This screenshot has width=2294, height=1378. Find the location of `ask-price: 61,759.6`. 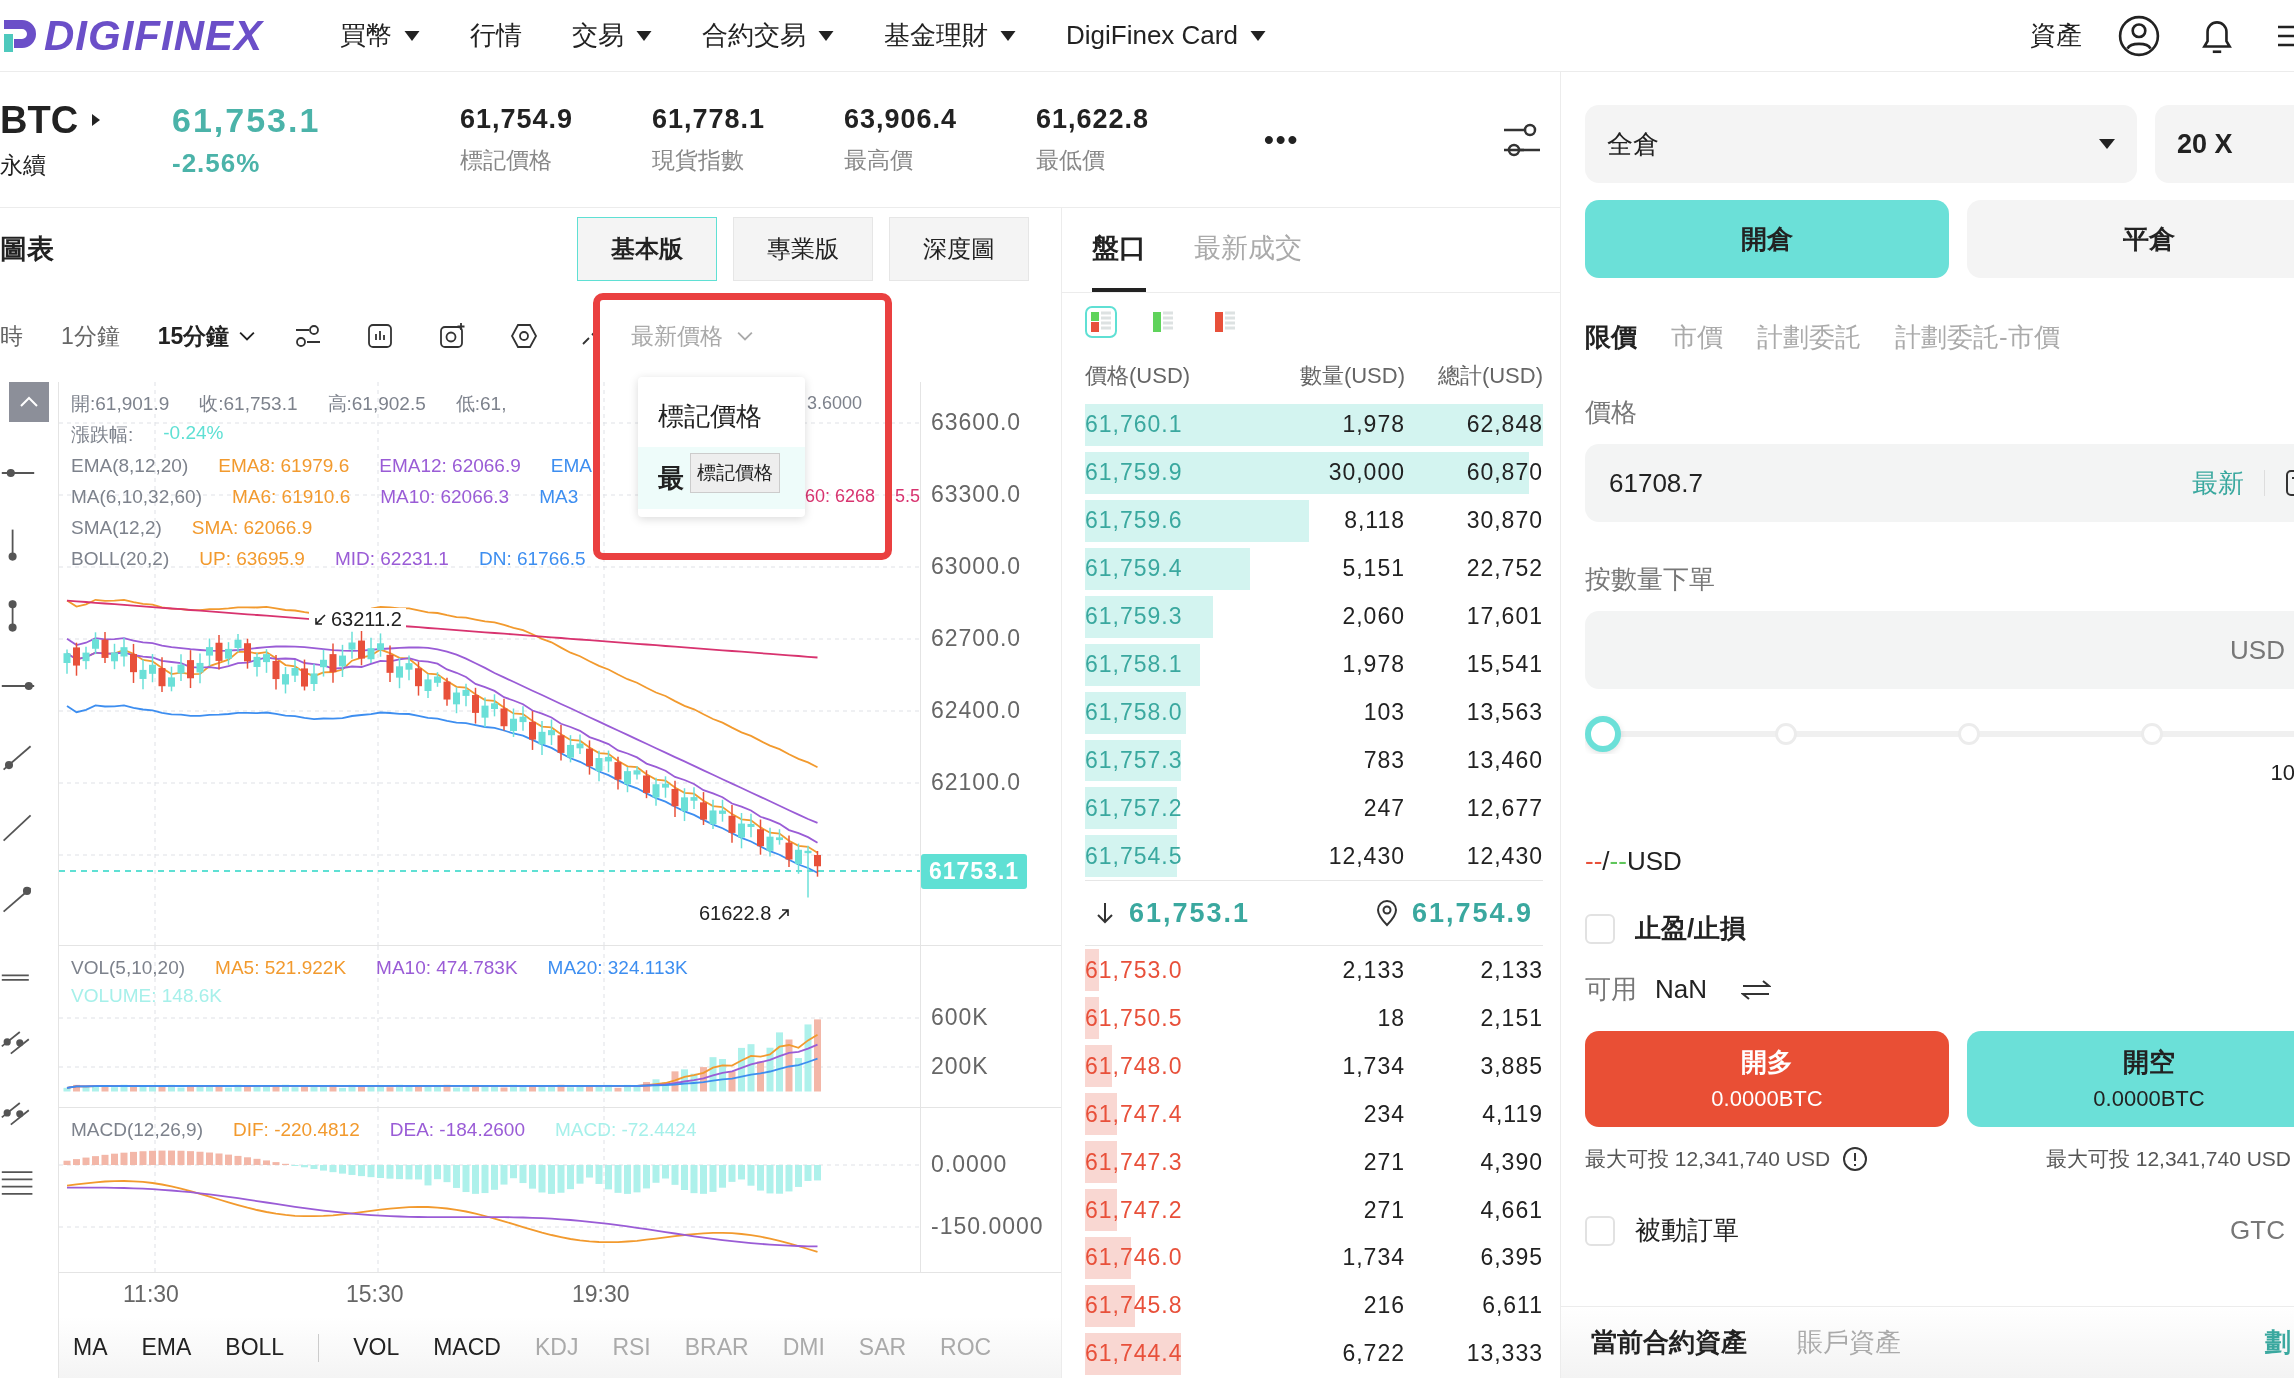

ask-price: 61,759.6 is located at coordinates (1160, 521).